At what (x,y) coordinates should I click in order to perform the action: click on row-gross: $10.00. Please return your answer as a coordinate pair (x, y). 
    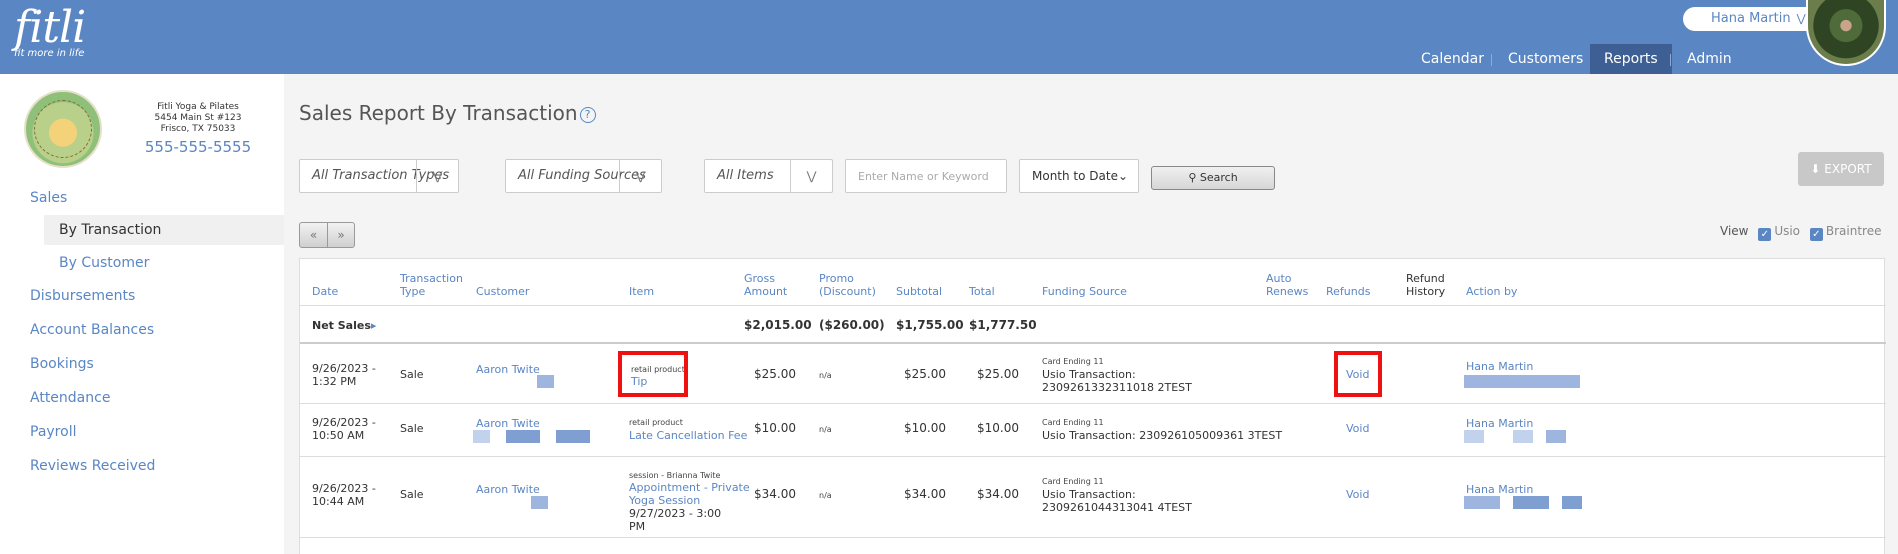
    Looking at the image, I should click on (775, 428).